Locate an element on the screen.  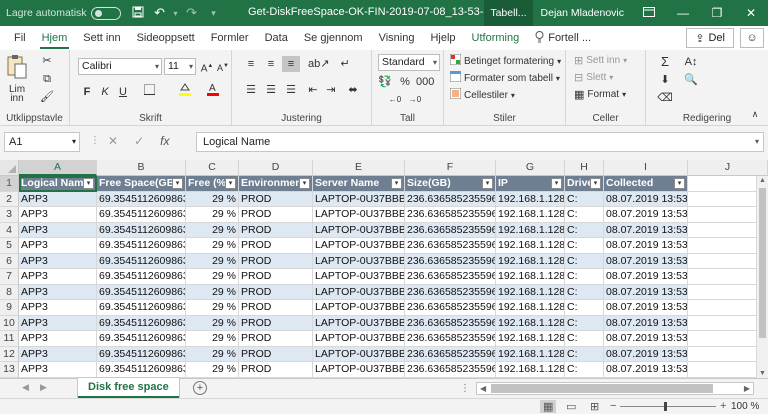
table-cell: PROD is located at coordinates (276, 215).